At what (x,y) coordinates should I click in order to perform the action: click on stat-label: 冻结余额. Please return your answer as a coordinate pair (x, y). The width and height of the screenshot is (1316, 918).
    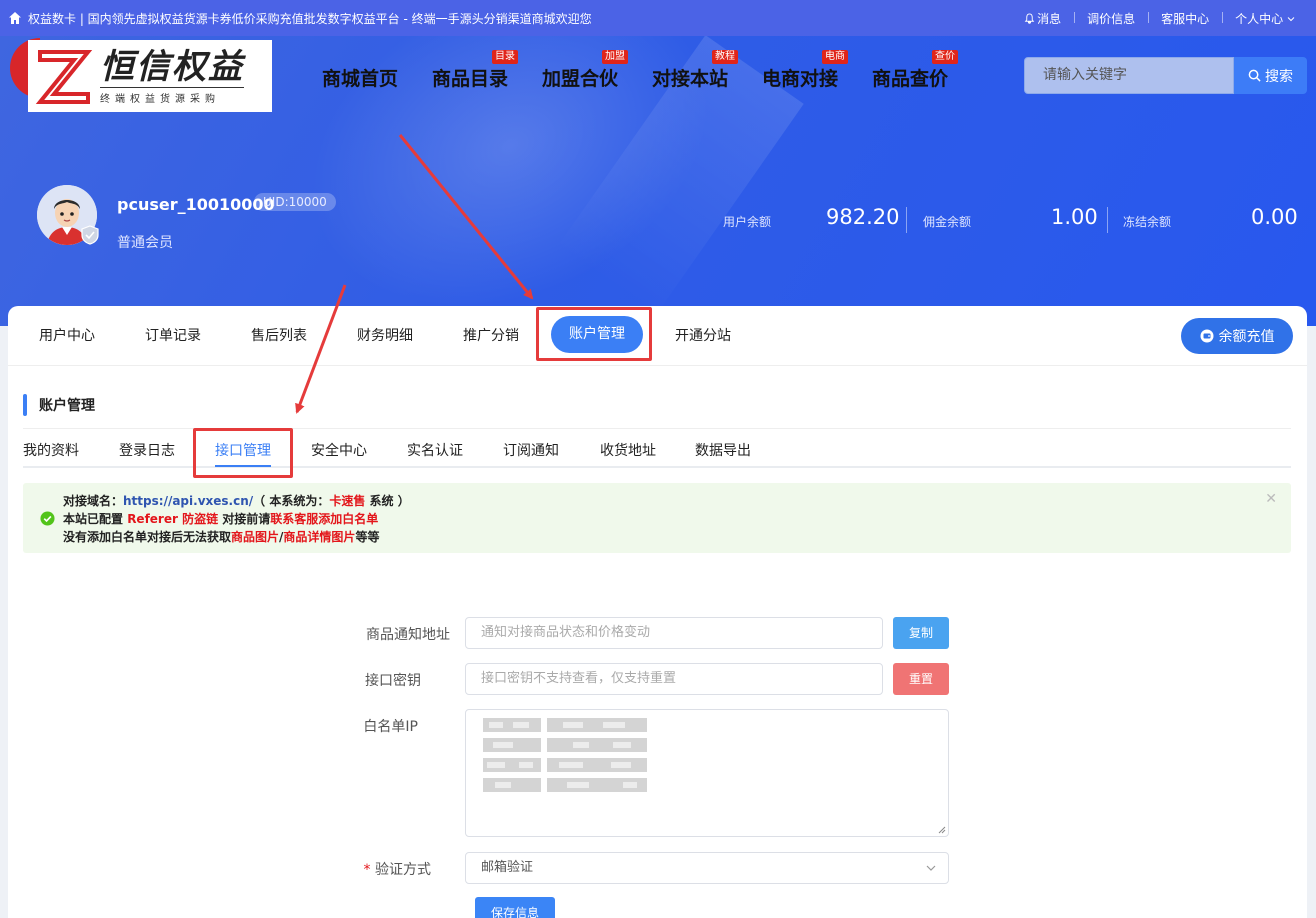
    Looking at the image, I should click on (1147, 222).